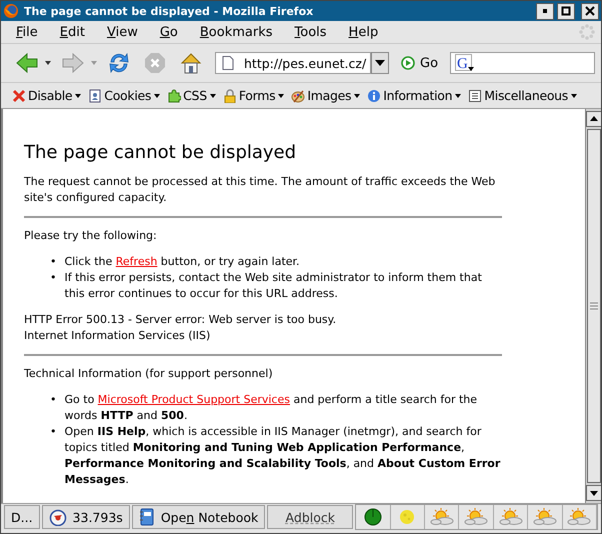 Image resolution: width=602 pixels, height=534 pixels. What do you see at coordinates (374, 95) in the screenshot?
I see `info-icon` at bounding box center [374, 95].